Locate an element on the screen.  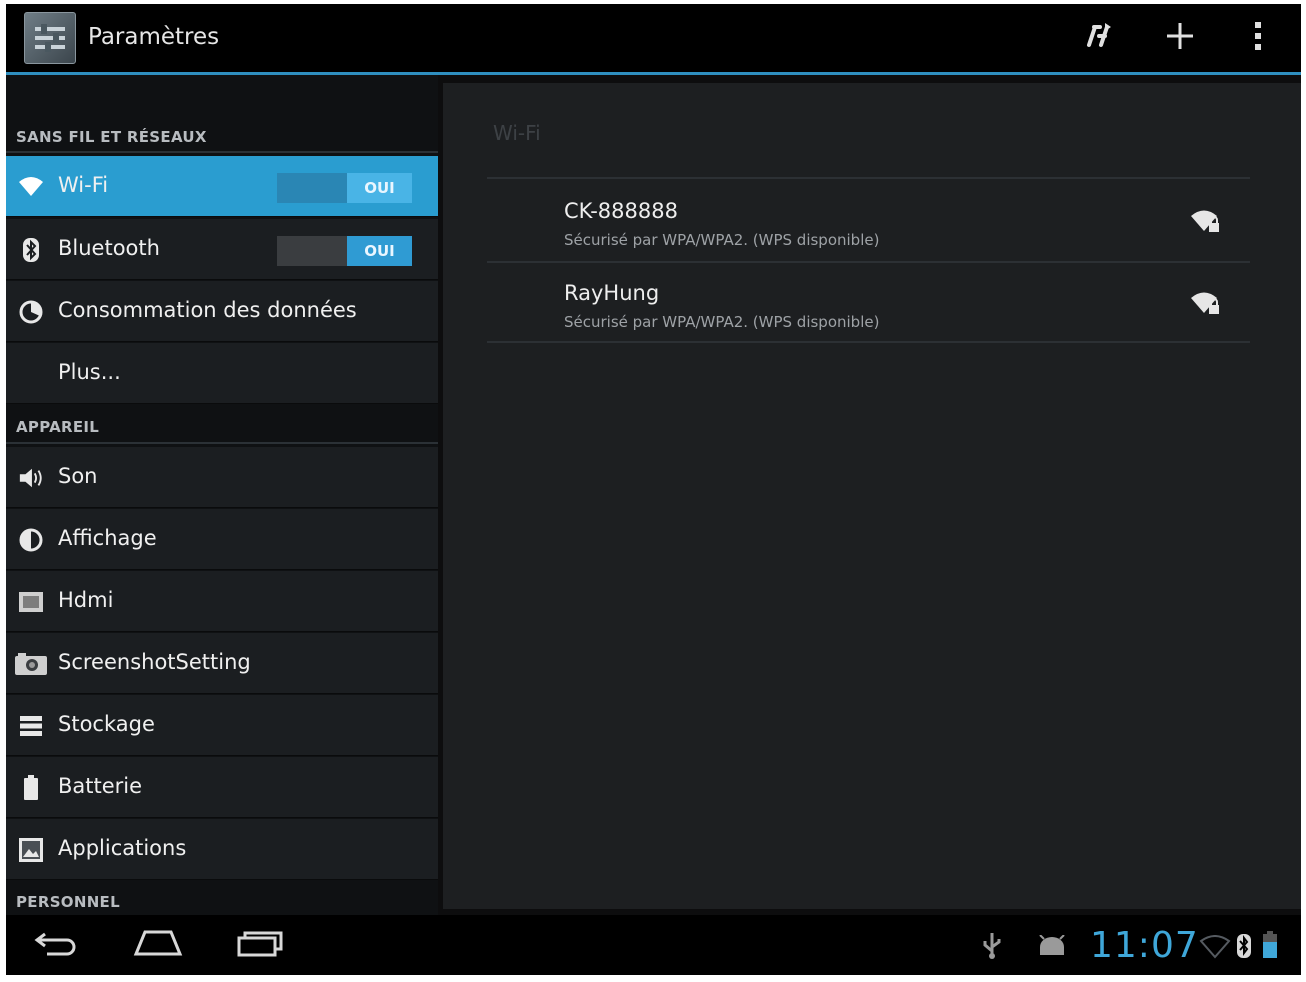
hdmi-icon is located at coordinates (31, 602).